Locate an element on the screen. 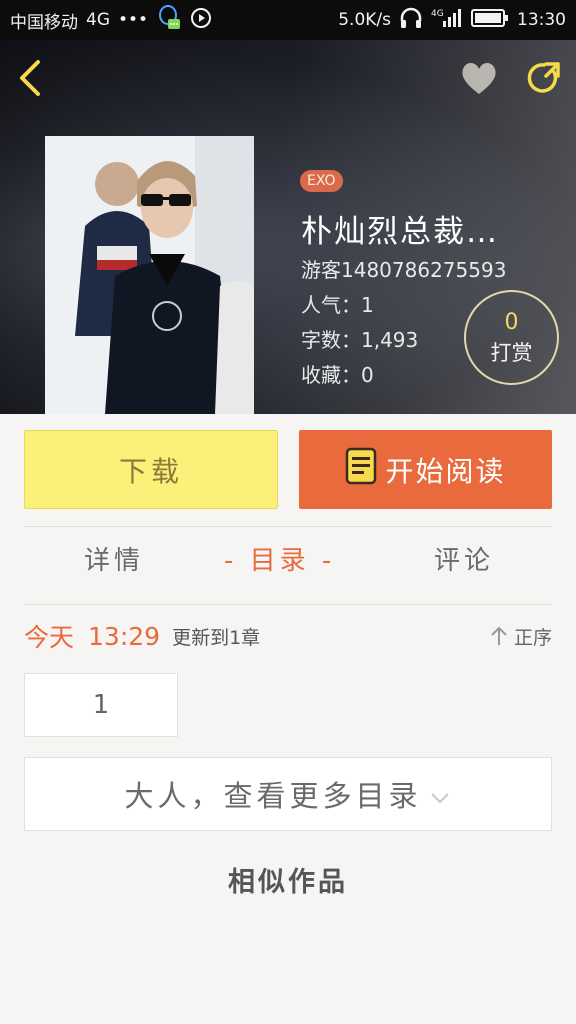  start-reading-label: 开始阅读 is located at coordinates (445, 471).